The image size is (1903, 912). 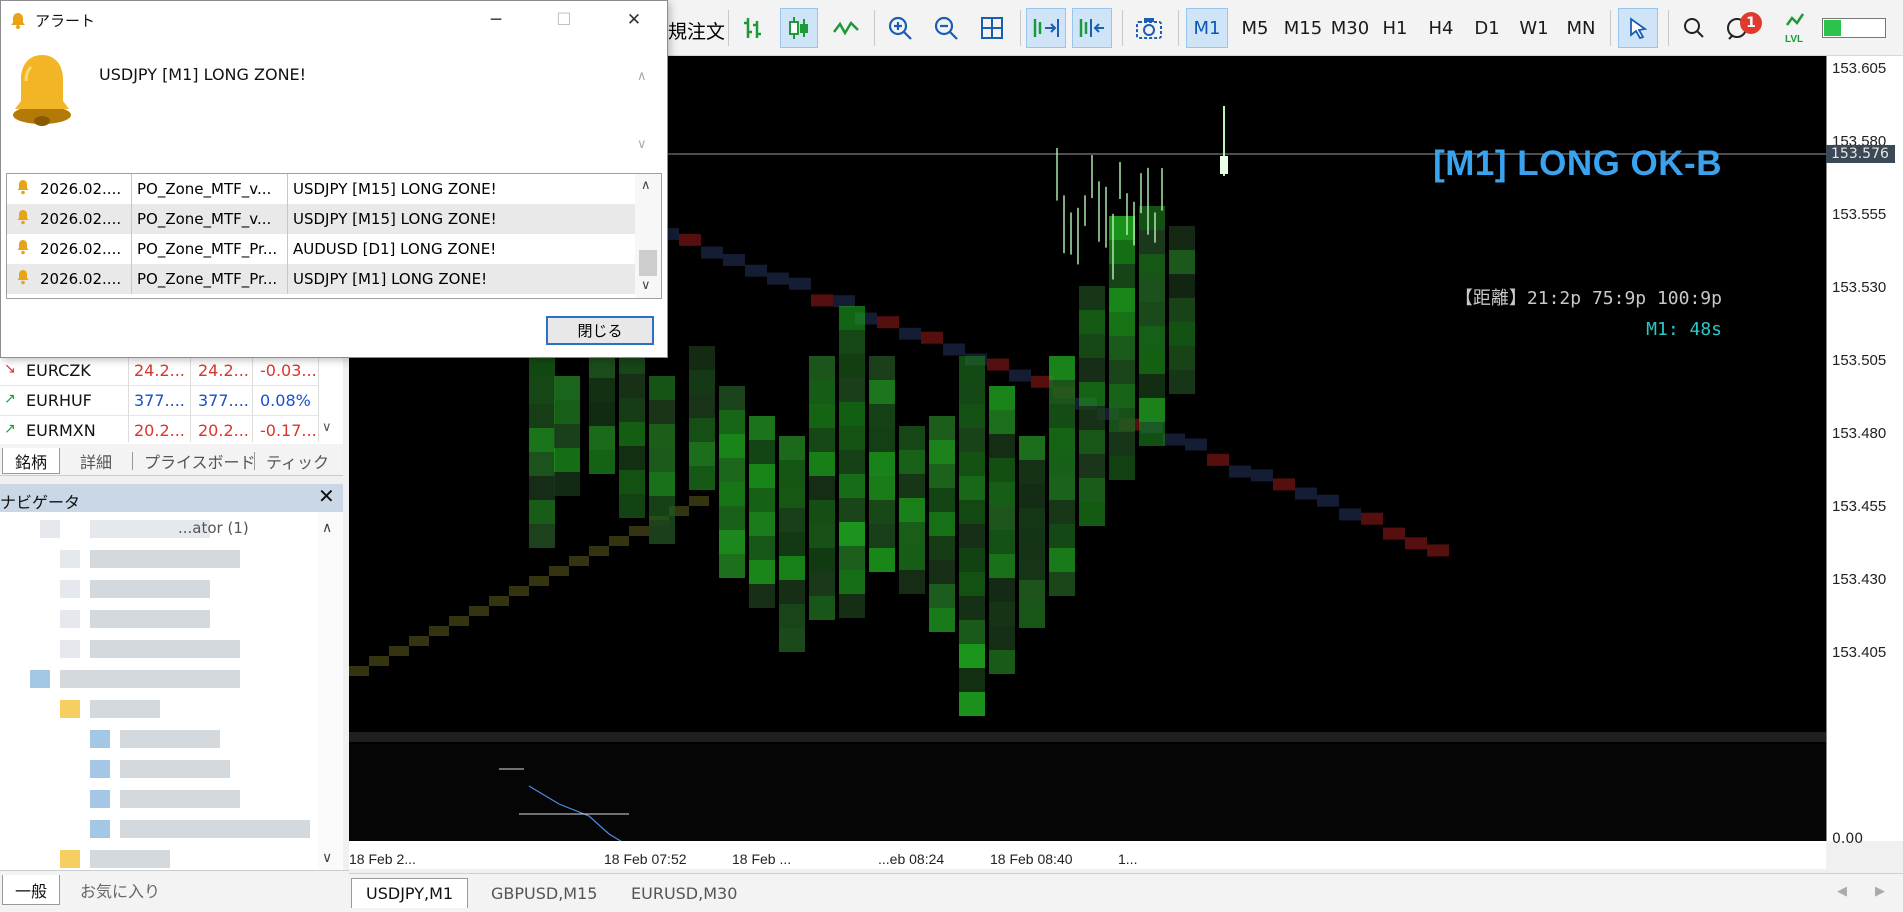 I want to click on bar-chart-button, so click(x=753, y=28).